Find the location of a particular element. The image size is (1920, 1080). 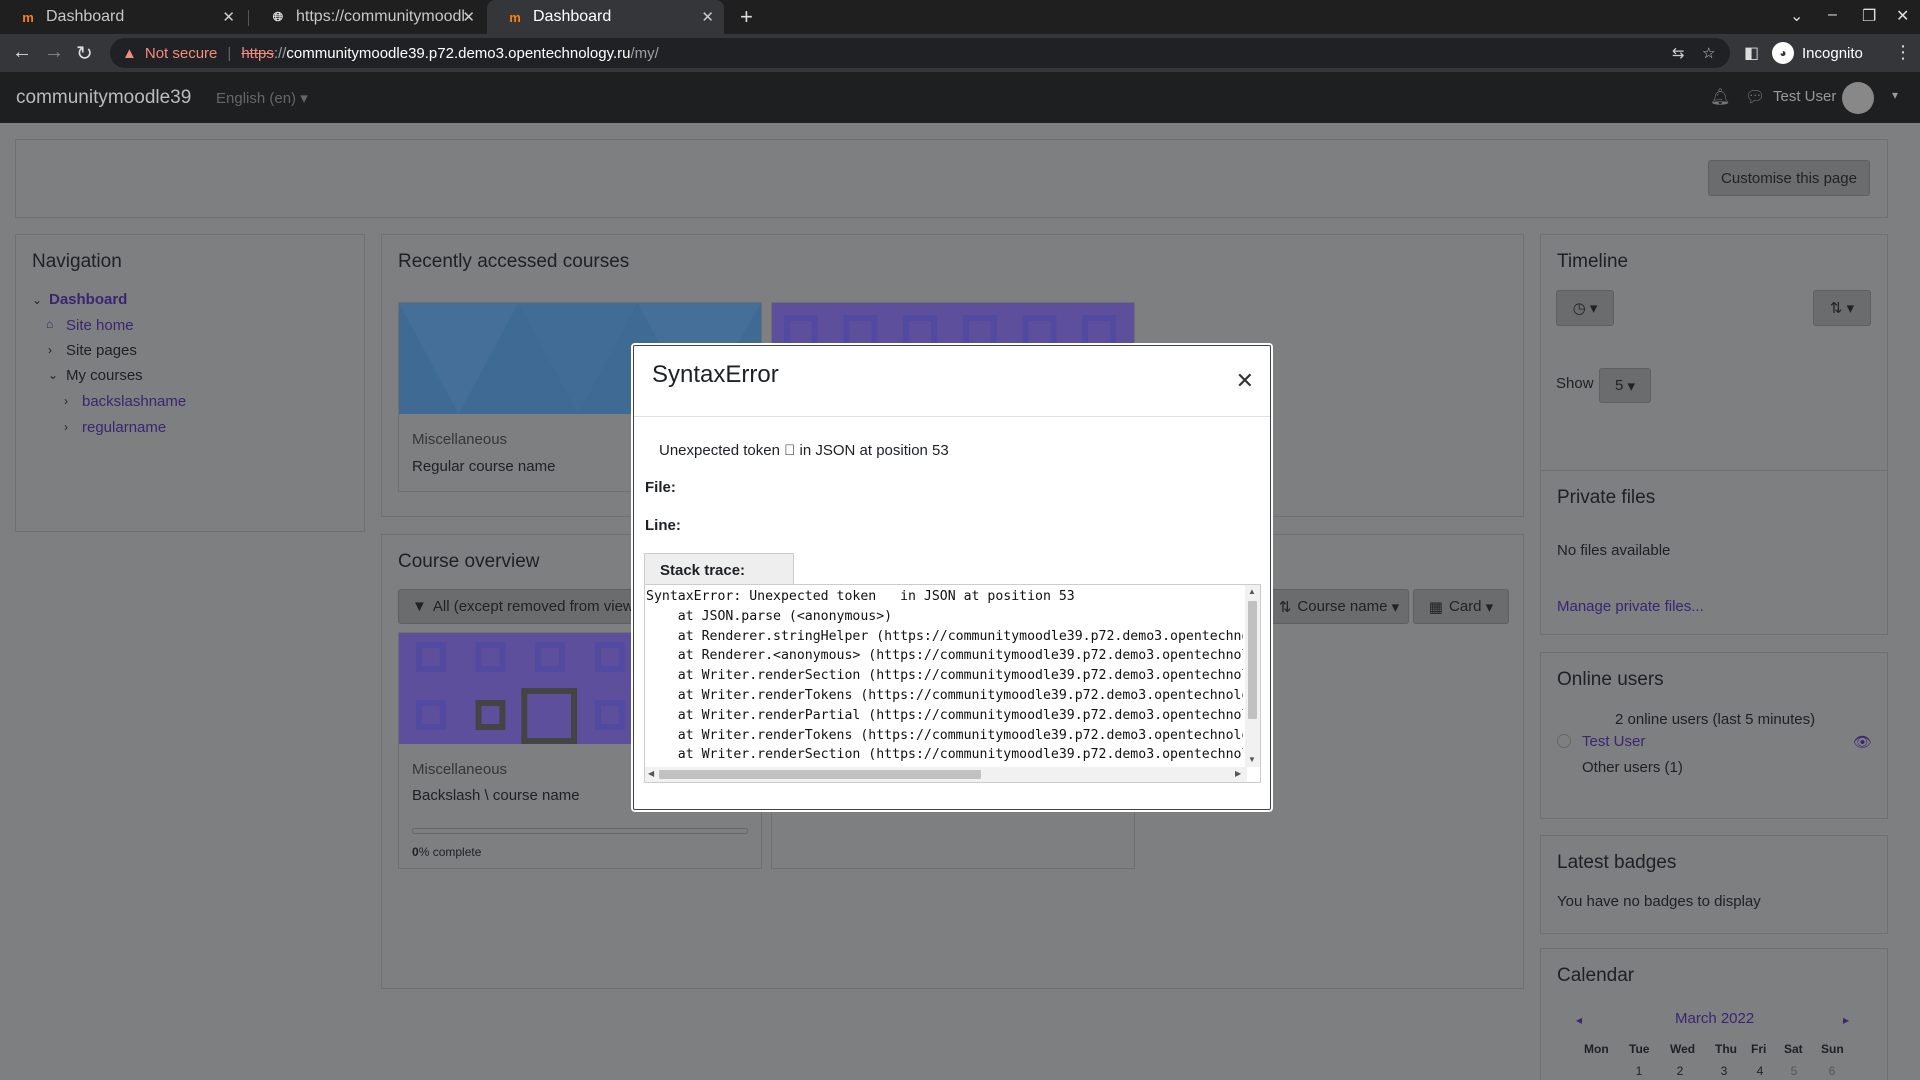

timeline-date-filter: ◷ ▾ is located at coordinates (1585, 308).